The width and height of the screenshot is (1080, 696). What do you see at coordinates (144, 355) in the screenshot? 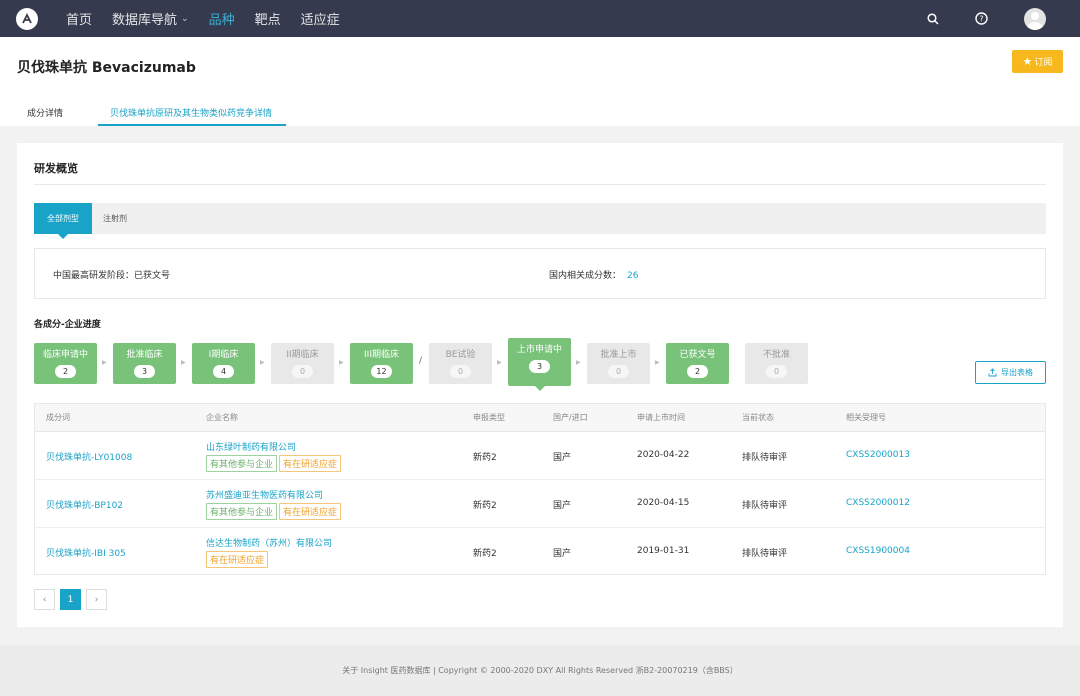
I see `stage-label: 批准临床` at bounding box center [144, 355].